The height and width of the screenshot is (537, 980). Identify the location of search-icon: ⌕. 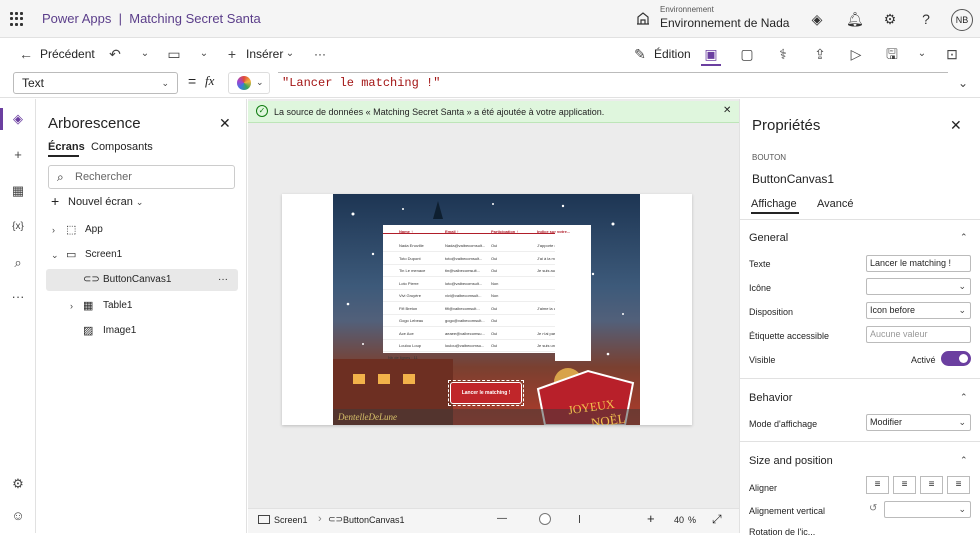
(18, 263).